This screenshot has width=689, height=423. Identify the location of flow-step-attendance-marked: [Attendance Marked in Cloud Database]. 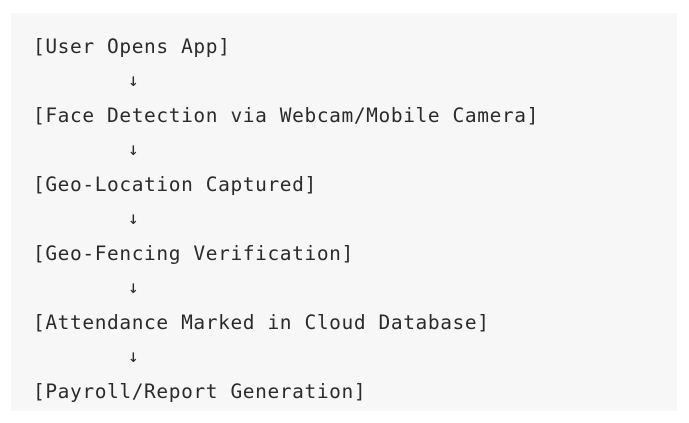
(261, 322).